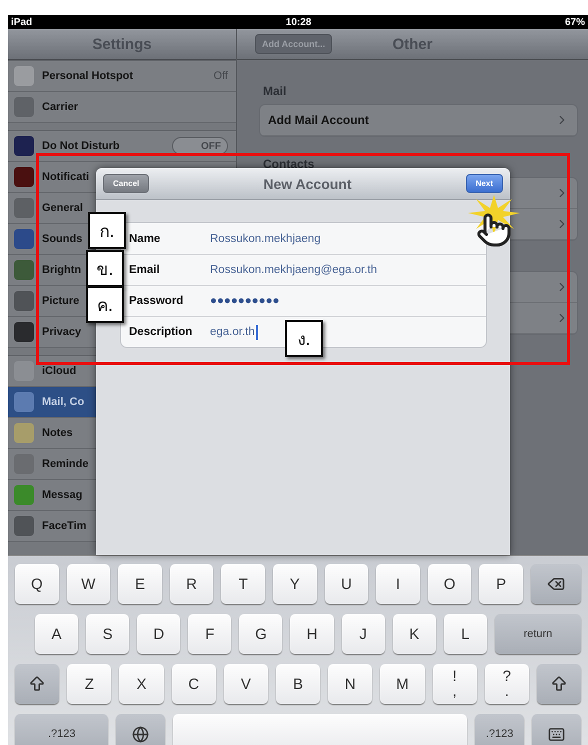 The image size is (588, 745). What do you see at coordinates (298, 684) in the screenshot?
I see `letter-key: B` at bounding box center [298, 684].